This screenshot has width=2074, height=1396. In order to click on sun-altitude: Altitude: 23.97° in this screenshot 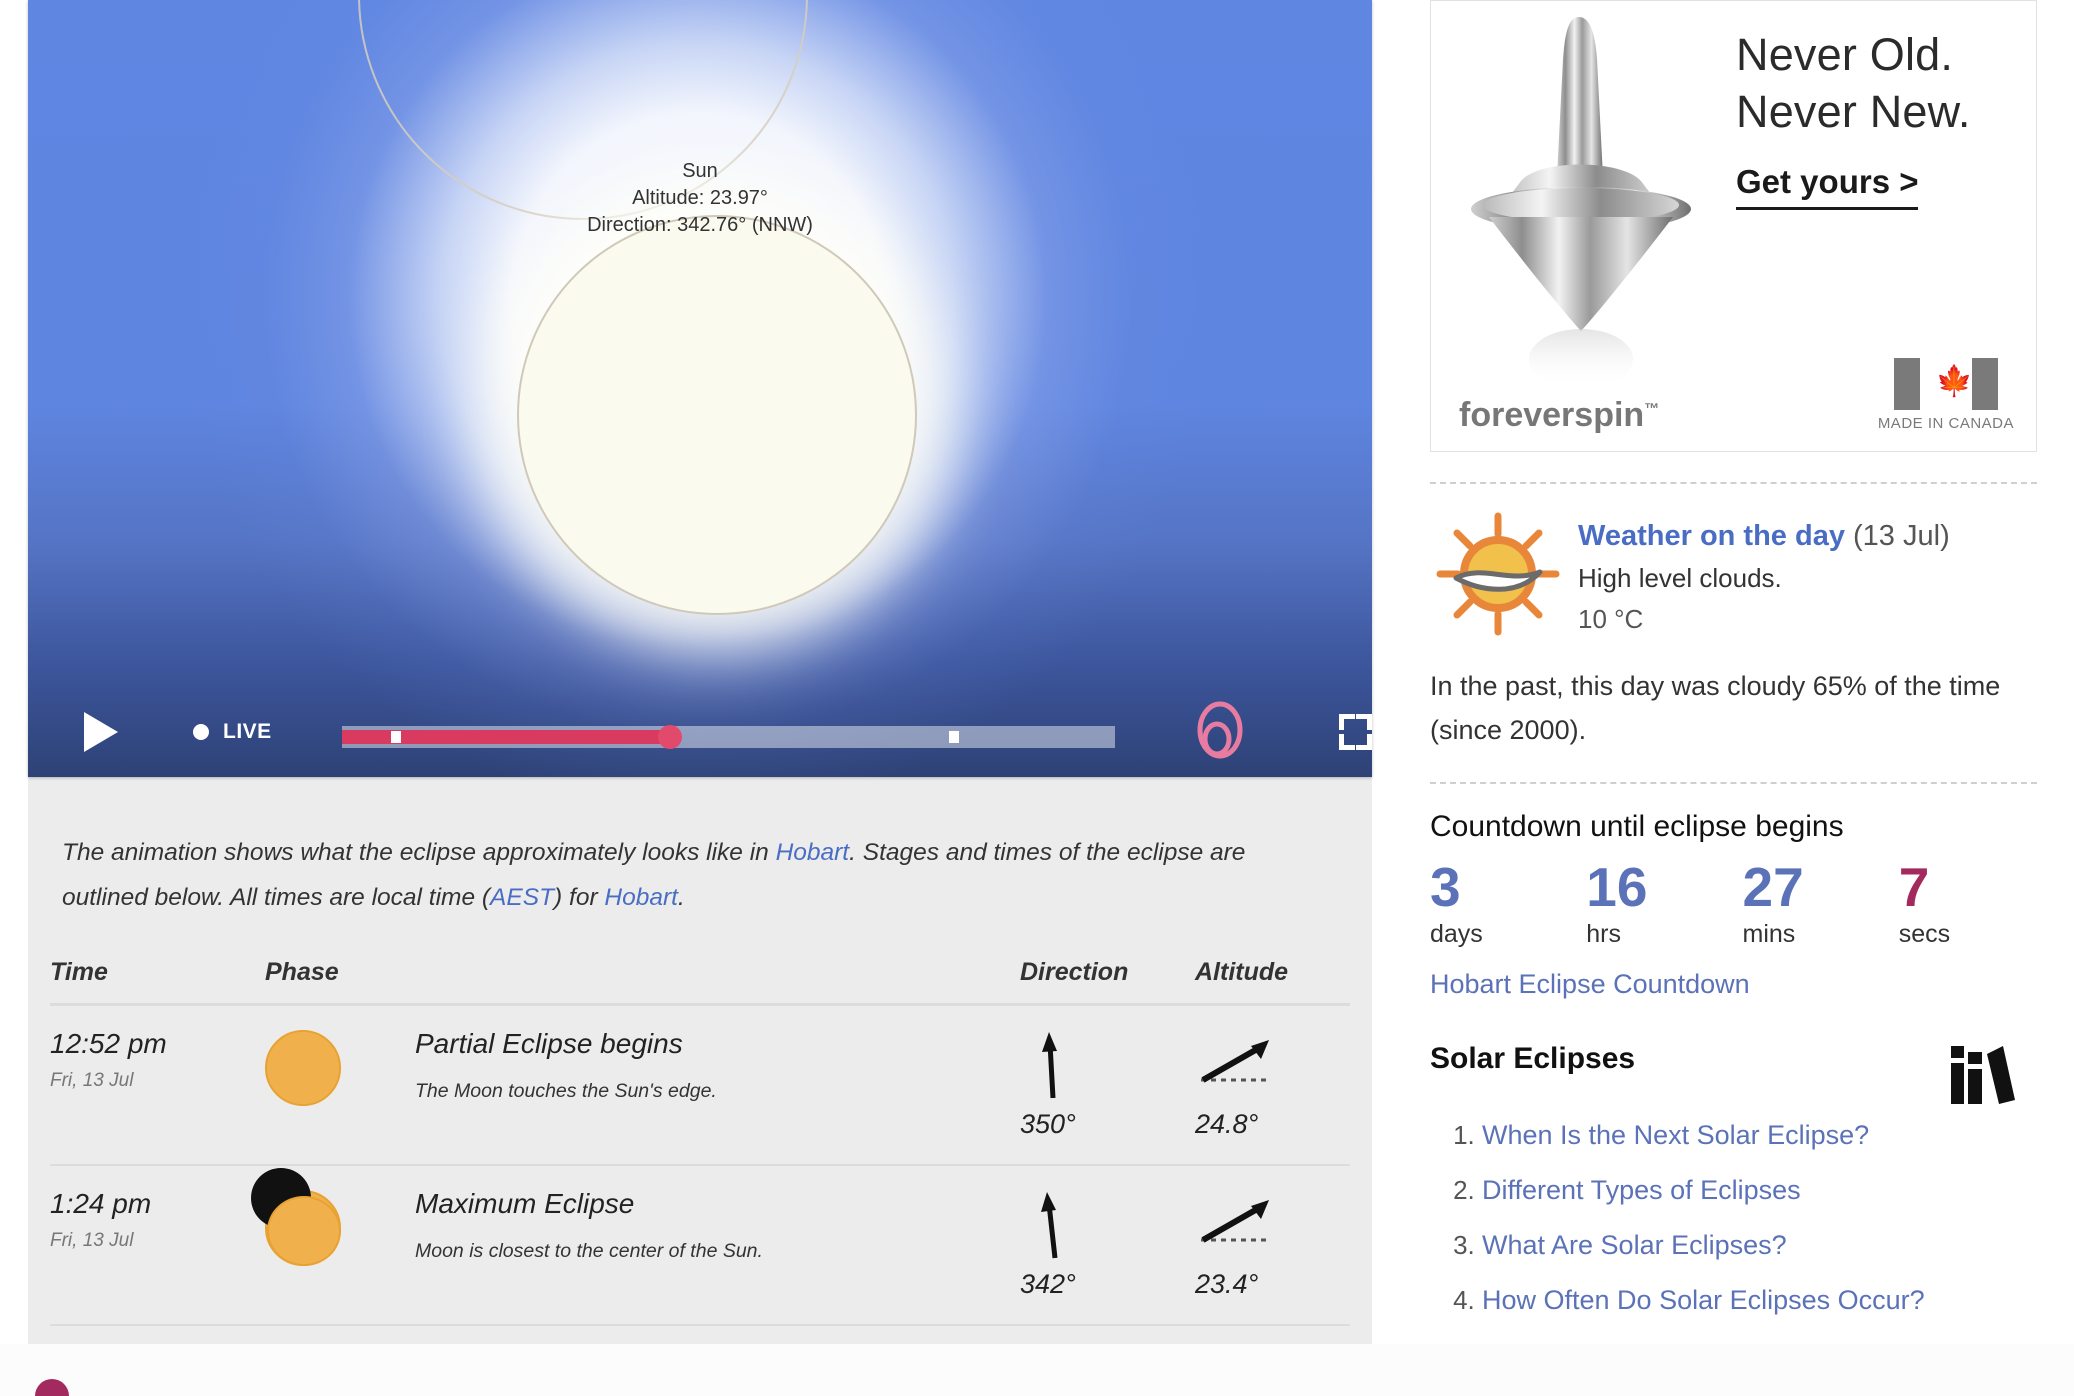, I will do `click(700, 198)`.